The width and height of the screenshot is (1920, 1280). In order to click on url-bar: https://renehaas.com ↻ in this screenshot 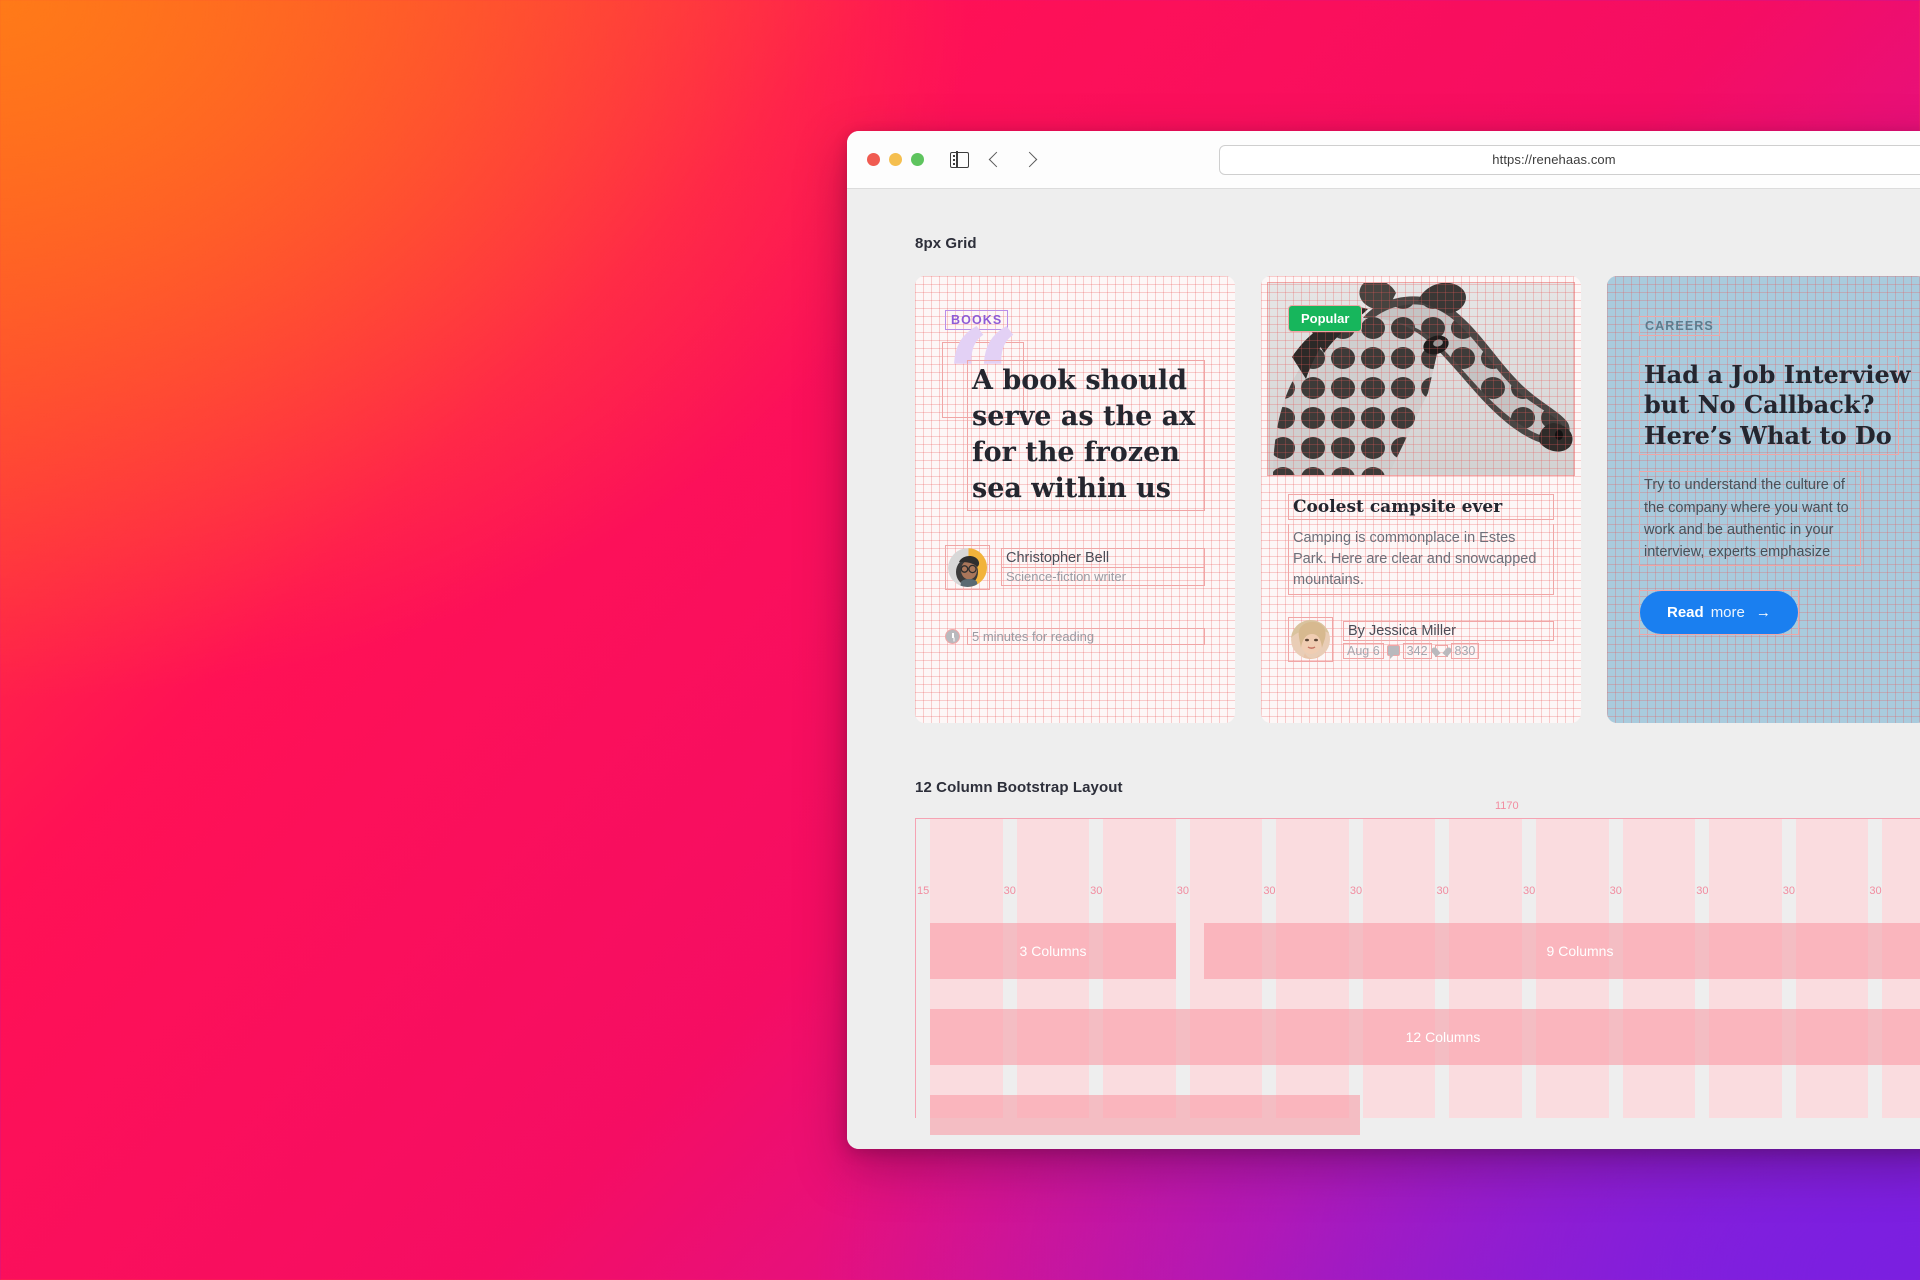, I will do `click(1569, 159)`.